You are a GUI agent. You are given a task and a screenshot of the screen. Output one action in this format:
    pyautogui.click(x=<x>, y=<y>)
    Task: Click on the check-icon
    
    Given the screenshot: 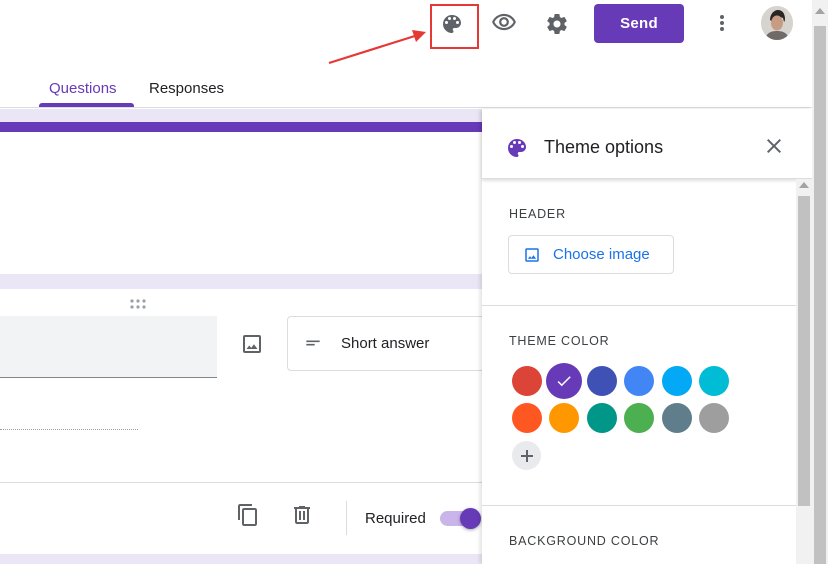 What is the action you would take?
    pyautogui.click(x=564, y=381)
    